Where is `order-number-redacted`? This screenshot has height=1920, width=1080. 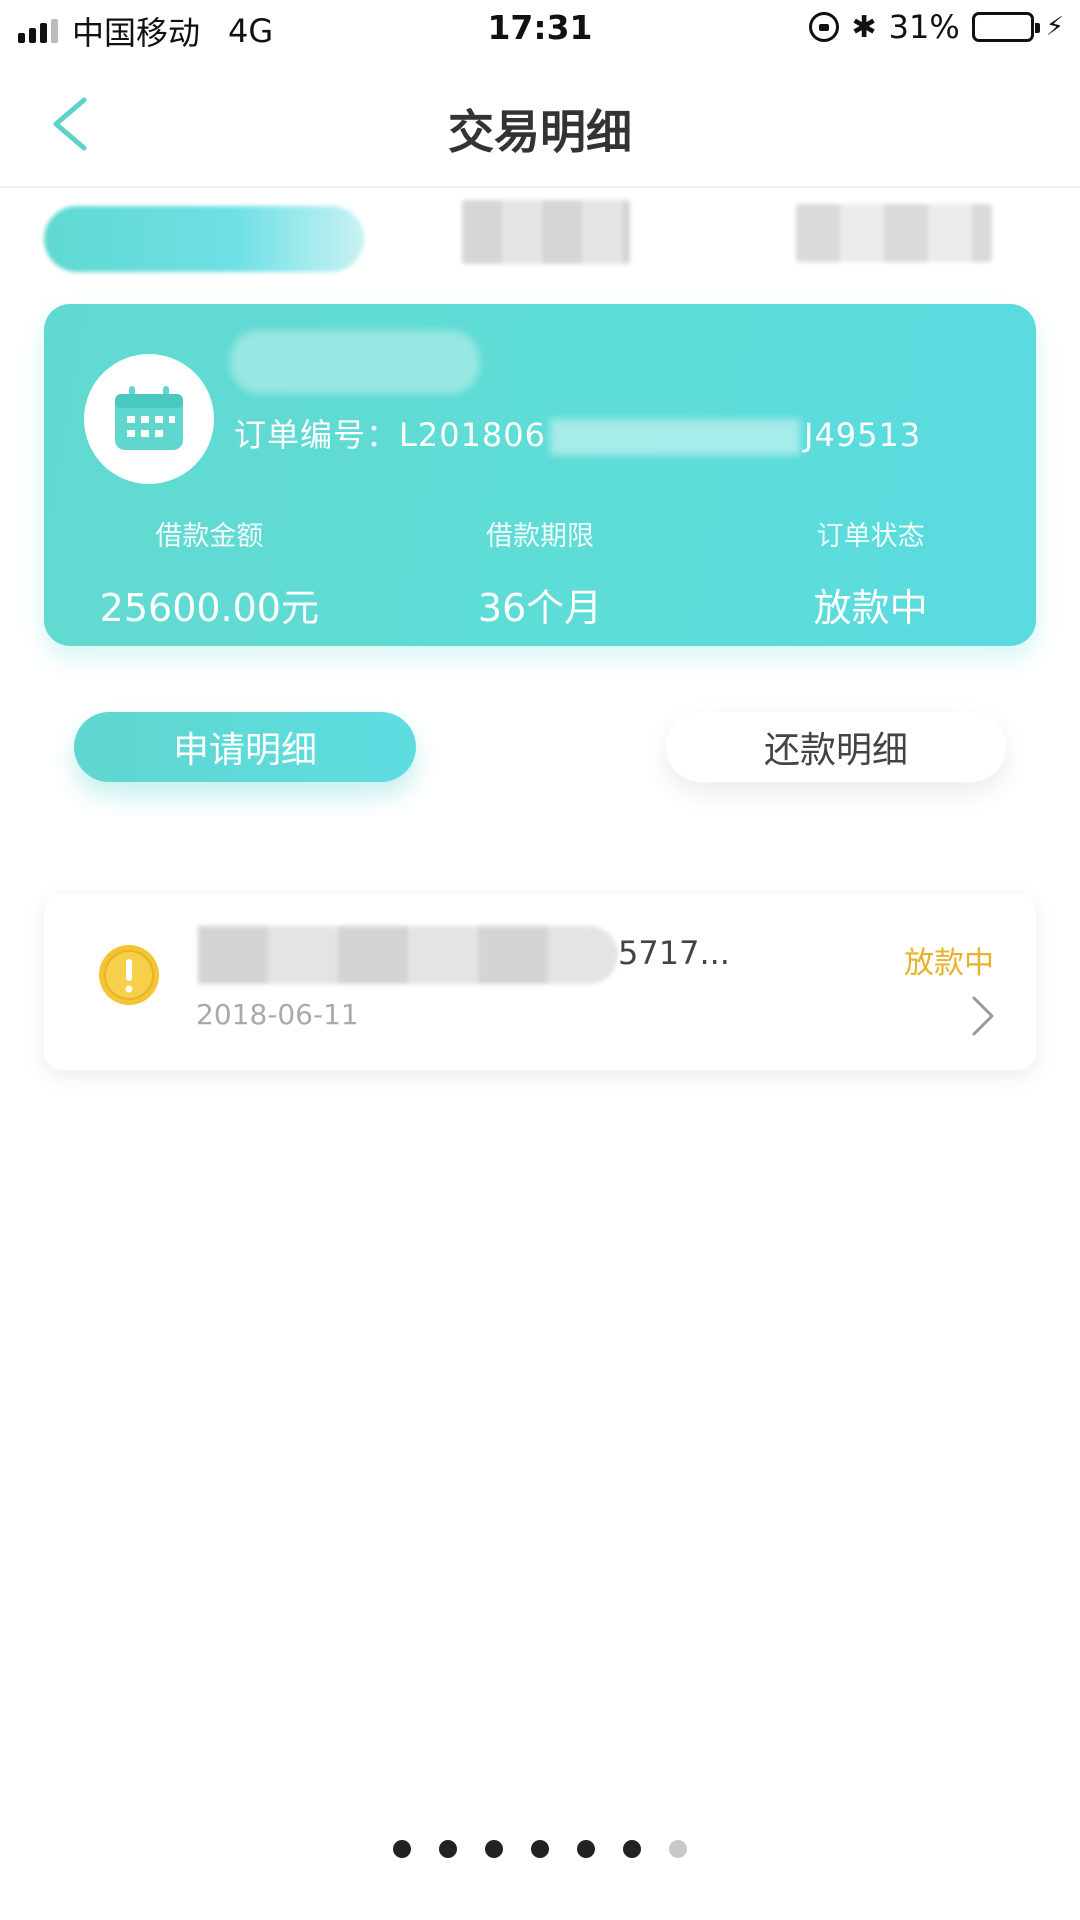 order-number-redacted is located at coordinates (675, 437).